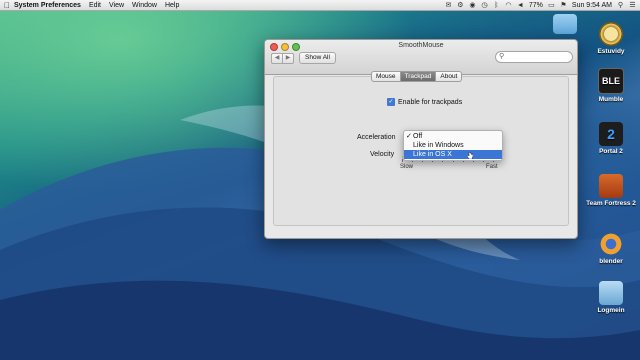 Image resolution: width=640 pixels, height=360 pixels. Describe the element at coordinates (144, 5) in the screenshot. I see `menu-window: Window` at that location.